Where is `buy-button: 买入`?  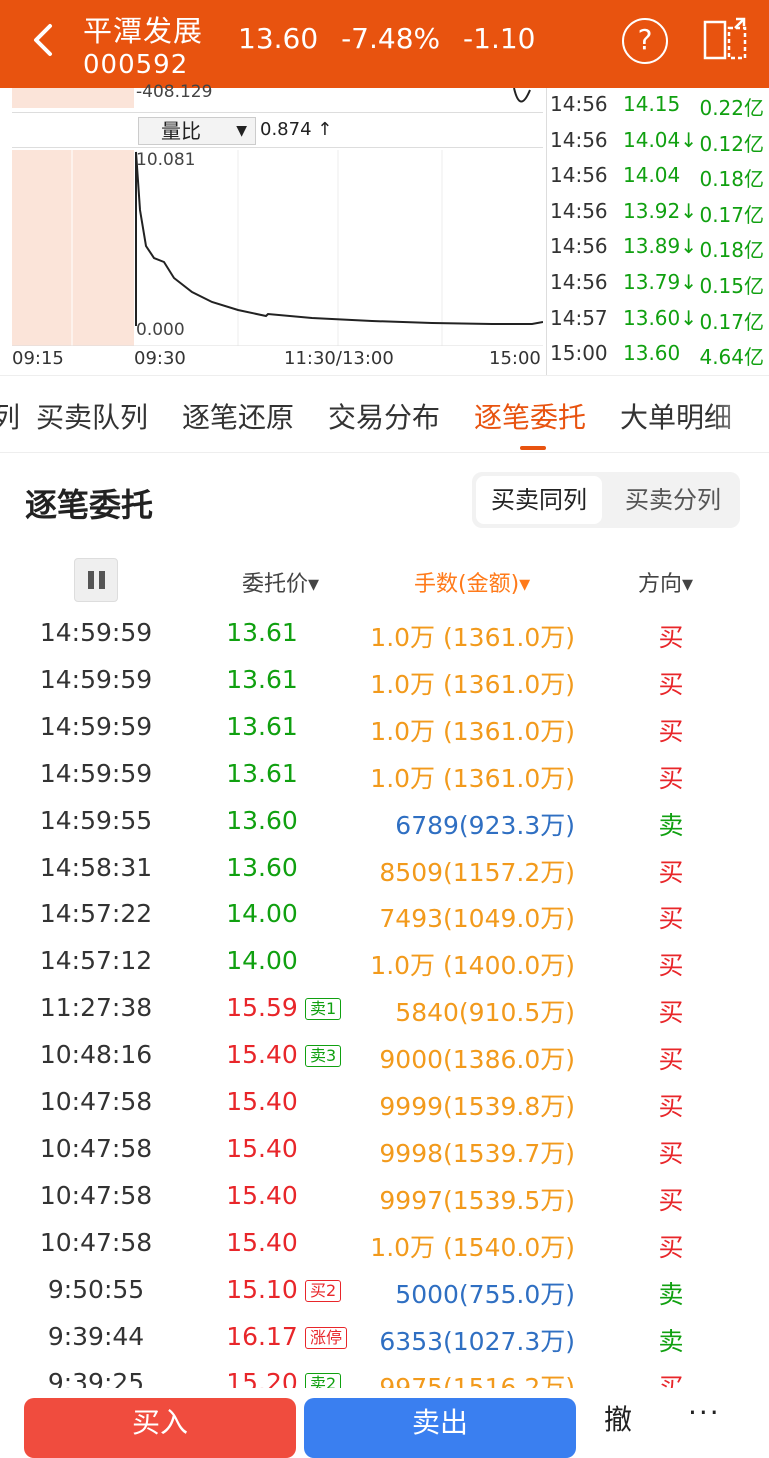 buy-button: 买入 is located at coordinates (160, 1428).